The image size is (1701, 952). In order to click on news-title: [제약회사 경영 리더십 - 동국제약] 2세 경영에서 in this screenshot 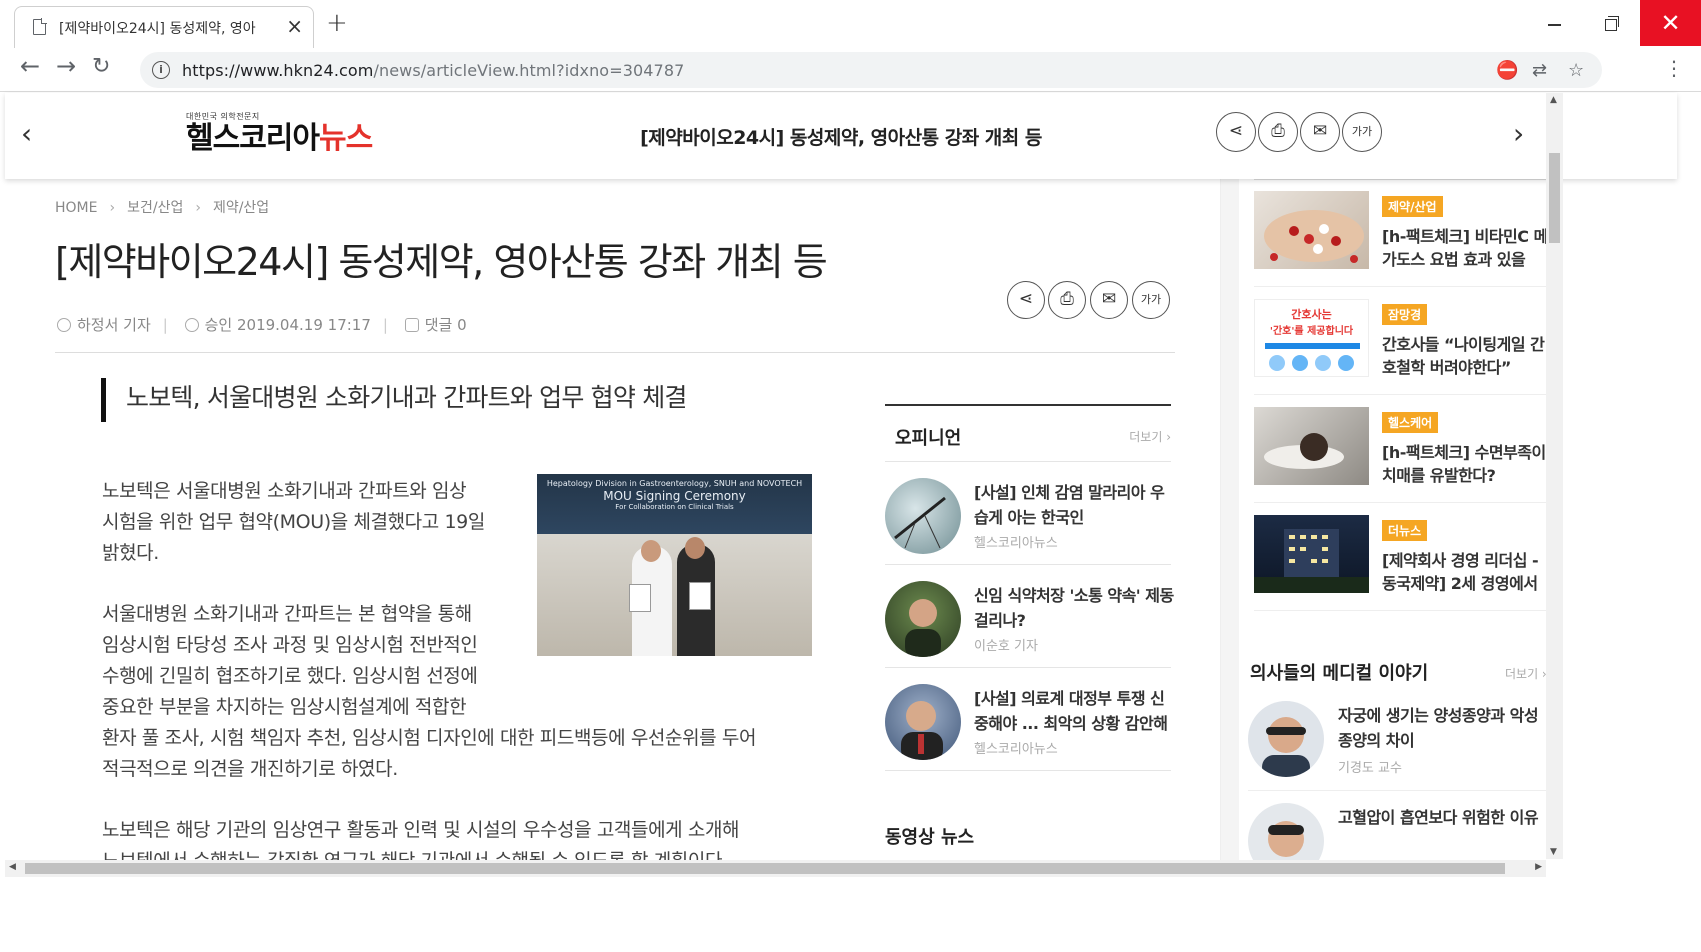, I will do `click(1469, 572)`.